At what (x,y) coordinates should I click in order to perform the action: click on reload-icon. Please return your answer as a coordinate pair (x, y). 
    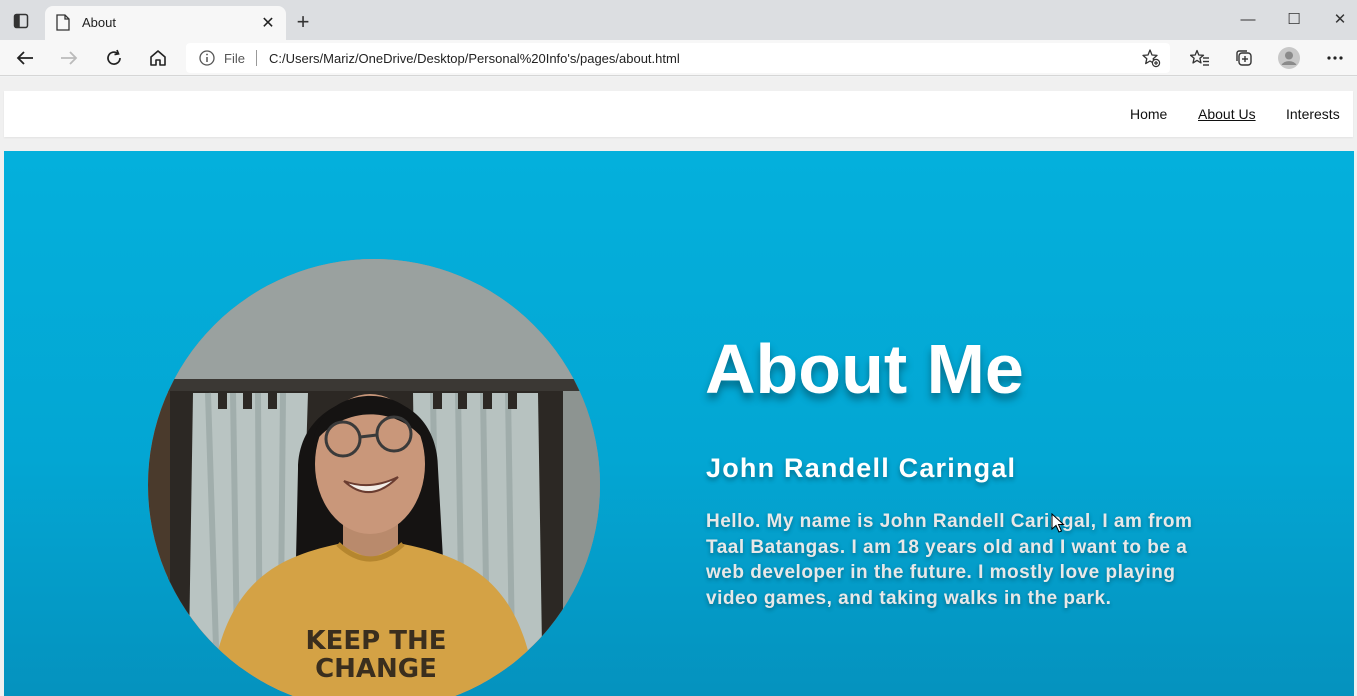
    Looking at the image, I should click on (114, 58).